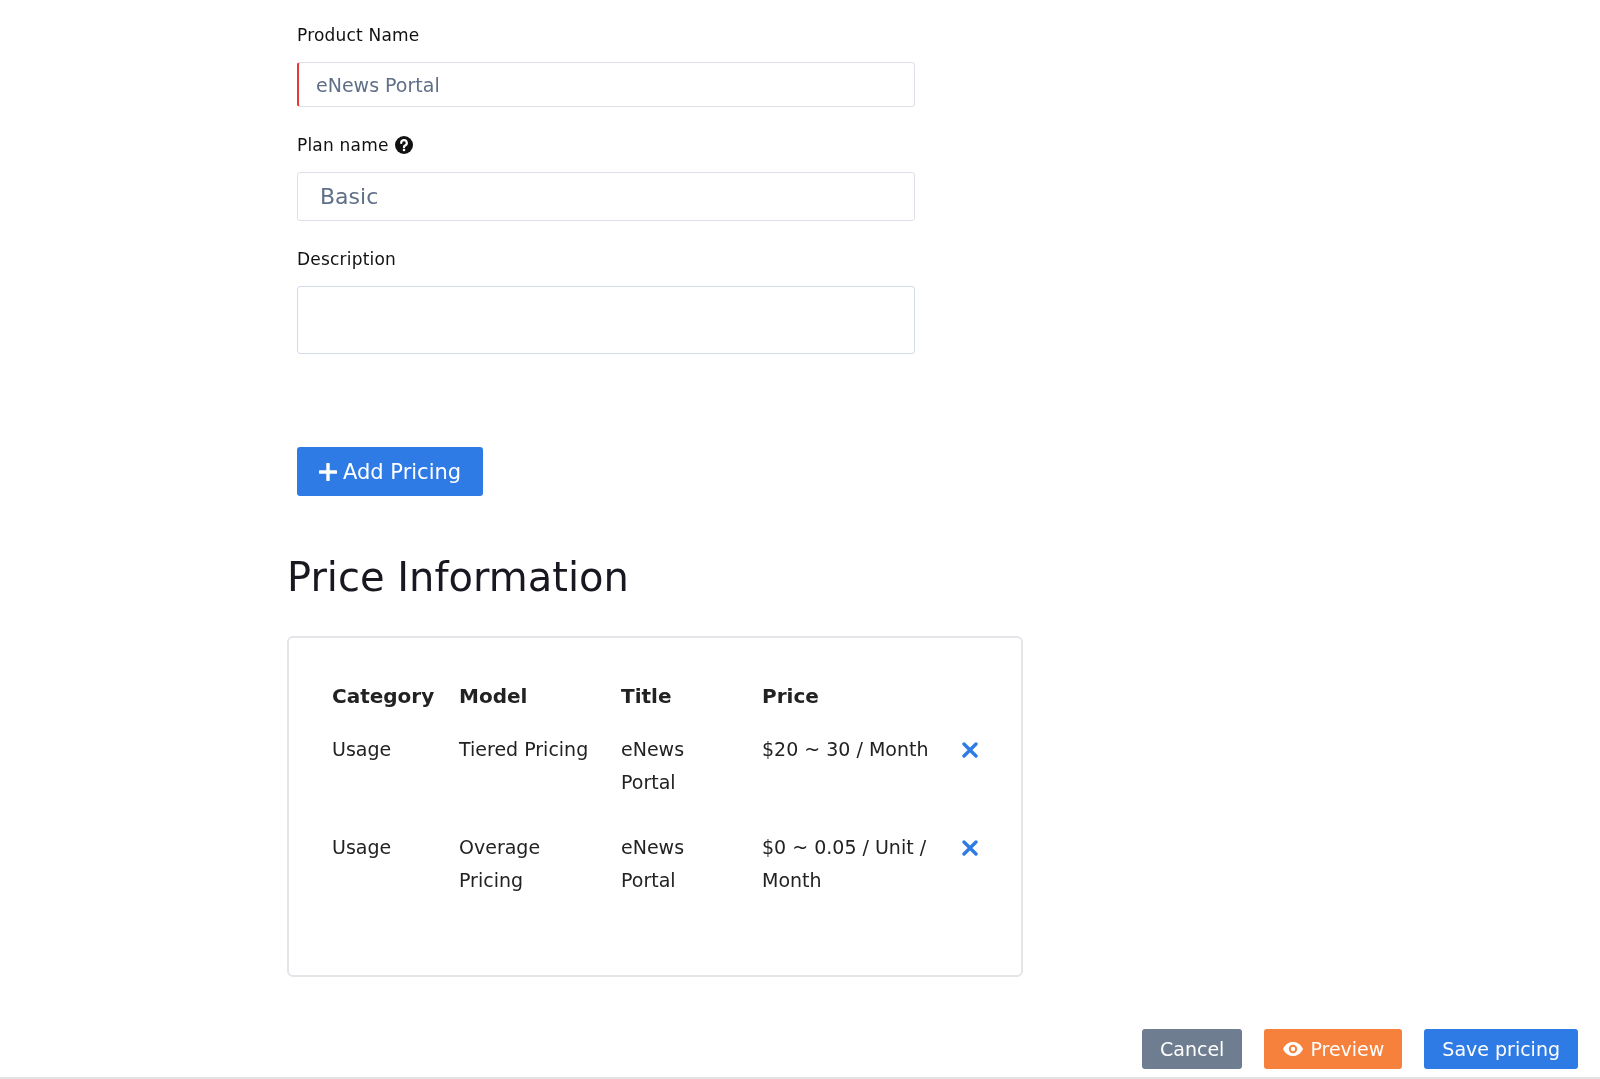 The height and width of the screenshot is (1079, 1600). What do you see at coordinates (500, 864) in the screenshot?
I see `table-cell-text: Overage Pricing` at bounding box center [500, 864].